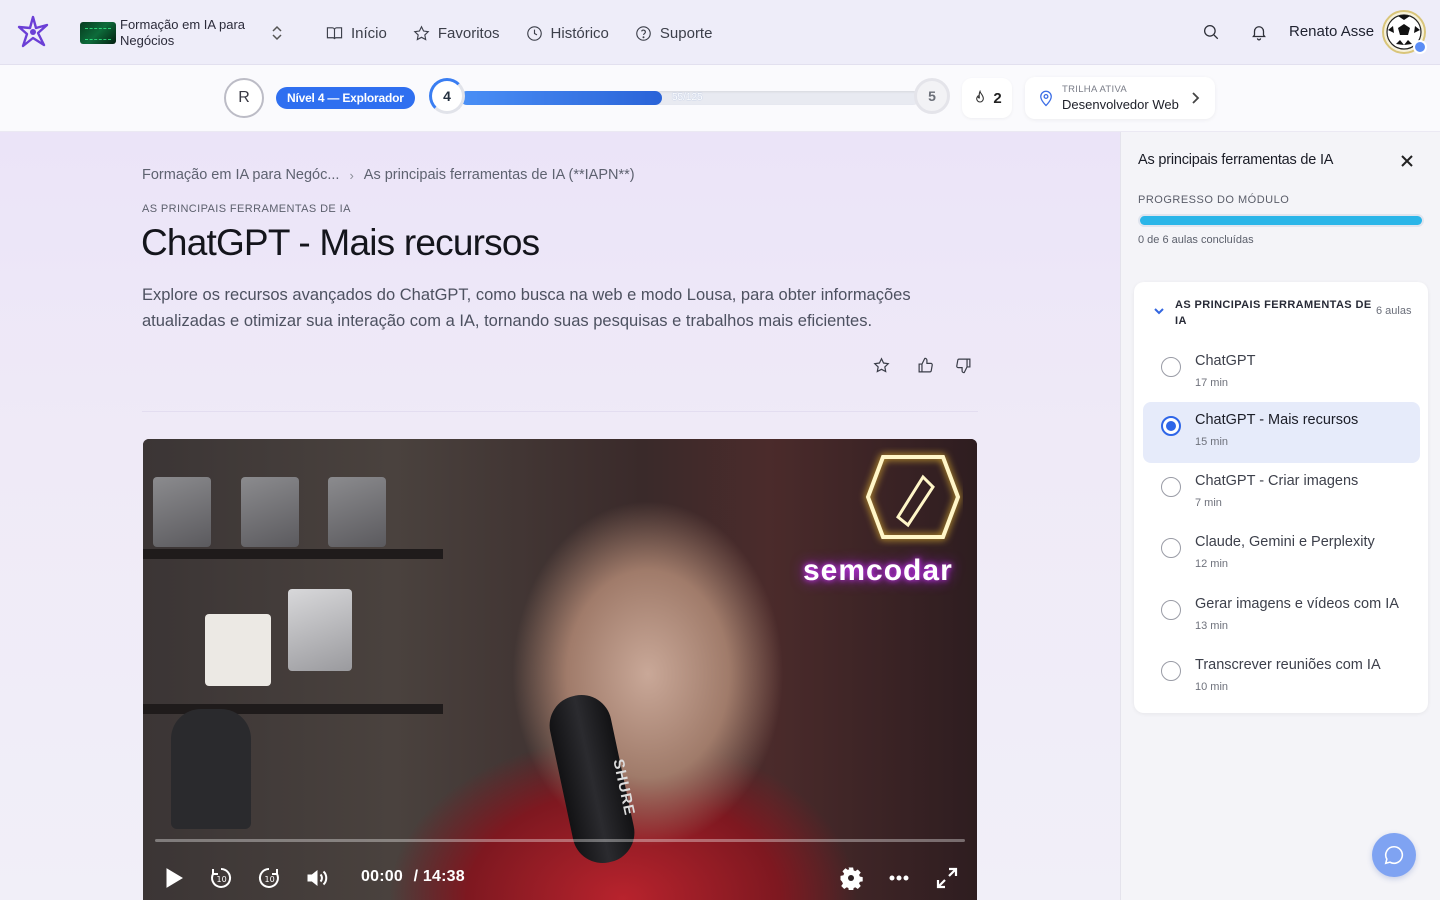 This screenshot has height=900, width=1440. What do you see at coordinates (293, 554) in the screenshot?
I see `shelf-decoration` at bounding box center [293, 554].